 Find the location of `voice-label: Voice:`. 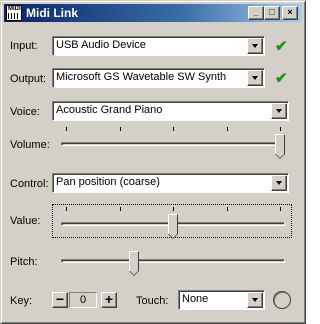

voice-label: Voice: is located at coordinates (25, 112).